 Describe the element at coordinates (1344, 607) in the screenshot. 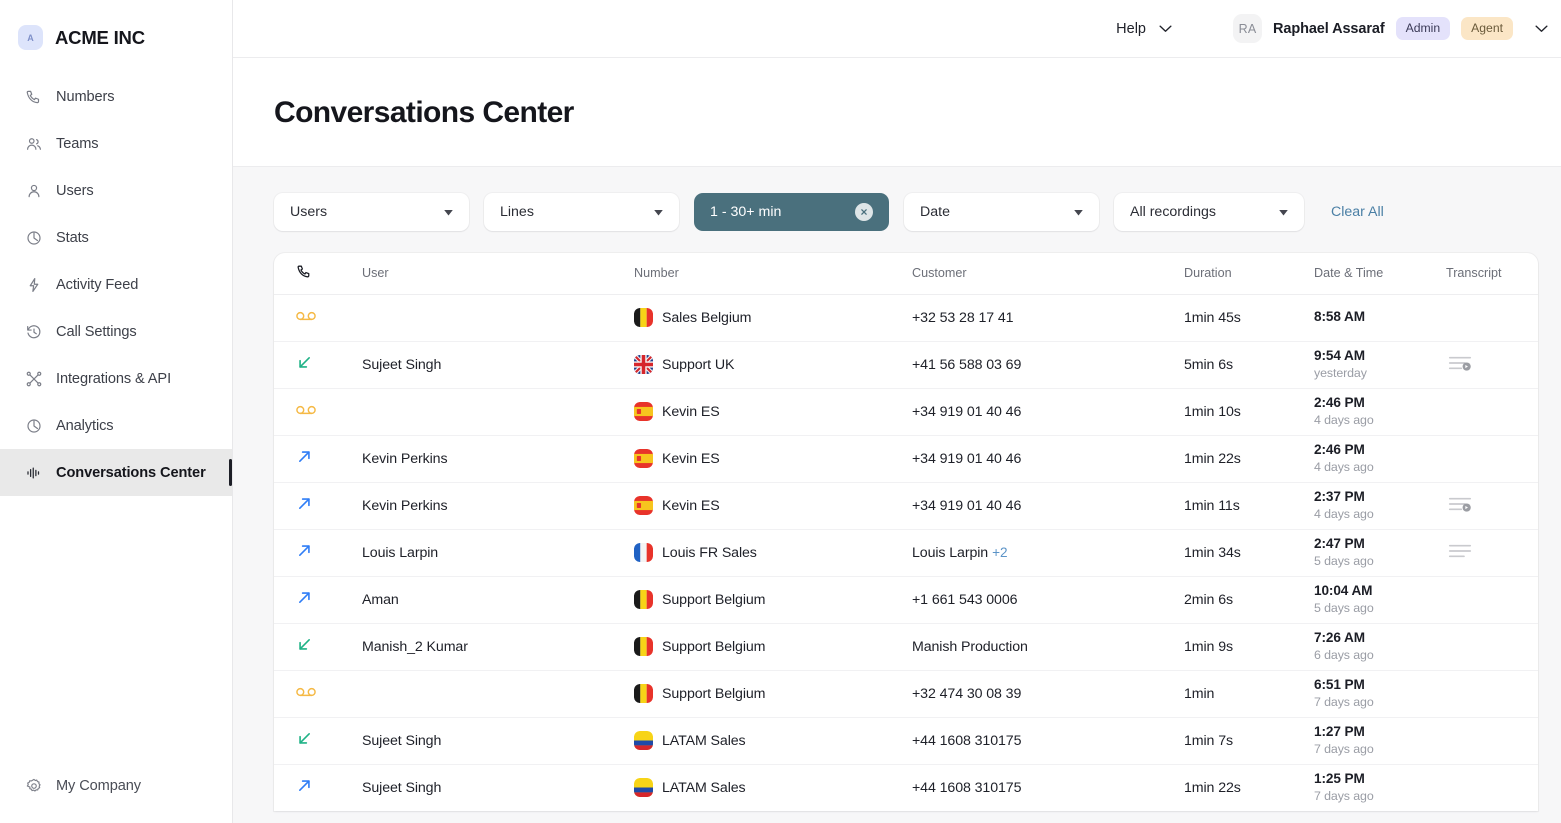

I see `datetime-relative: 5 days ago` at that location.